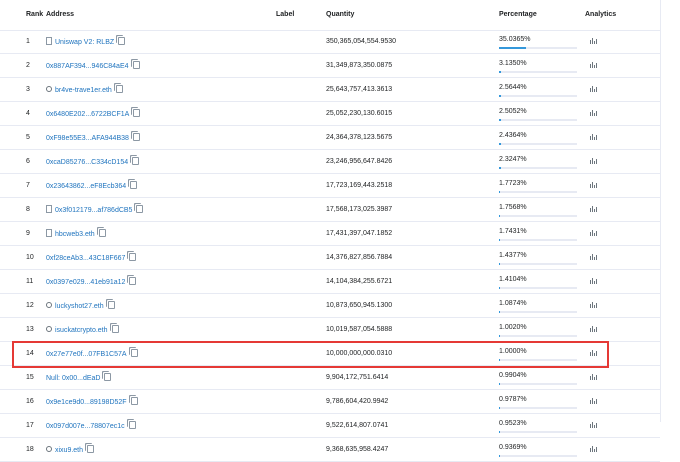 This screenshot has width=680, height=462. I want to click on col-percentage: Percentage, so click(518, 14).